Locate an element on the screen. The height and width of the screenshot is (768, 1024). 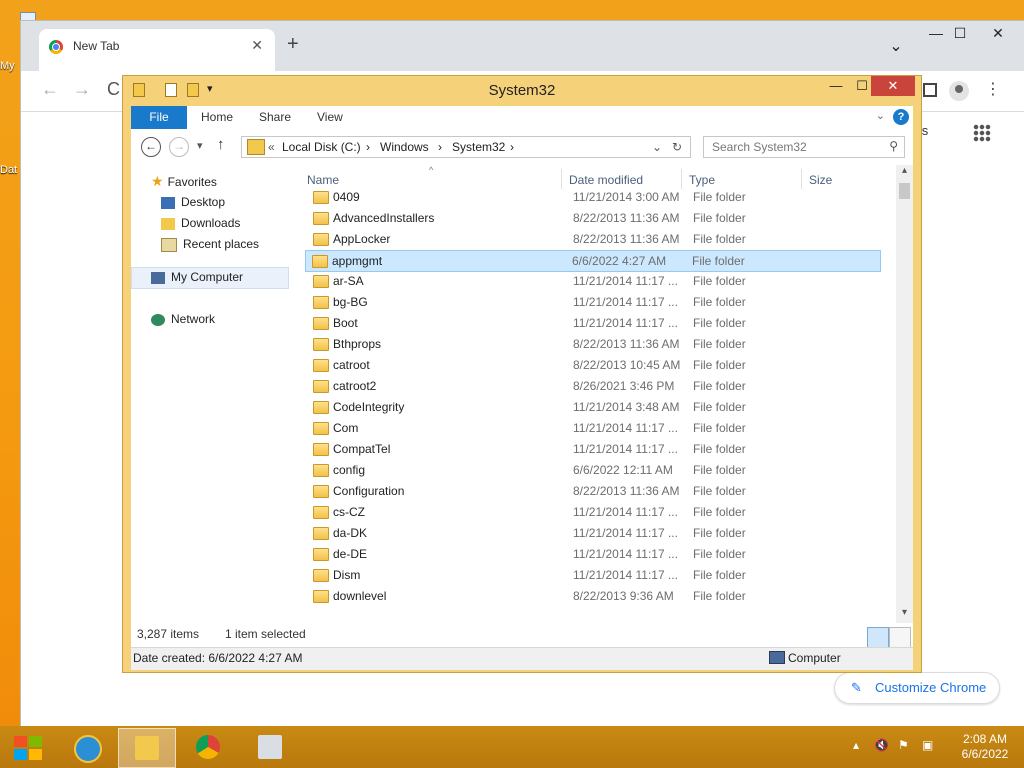
side-panel-icon is located at coordinates (930, 90).